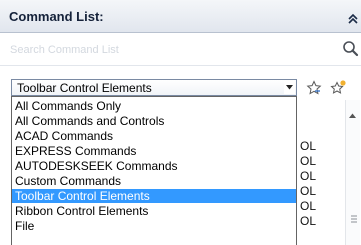 This screenshot has width=361, height=245. What do you see at coordinates (172, 50) in the screenshot?
I see `search-input` at bounding box center [172, 50].